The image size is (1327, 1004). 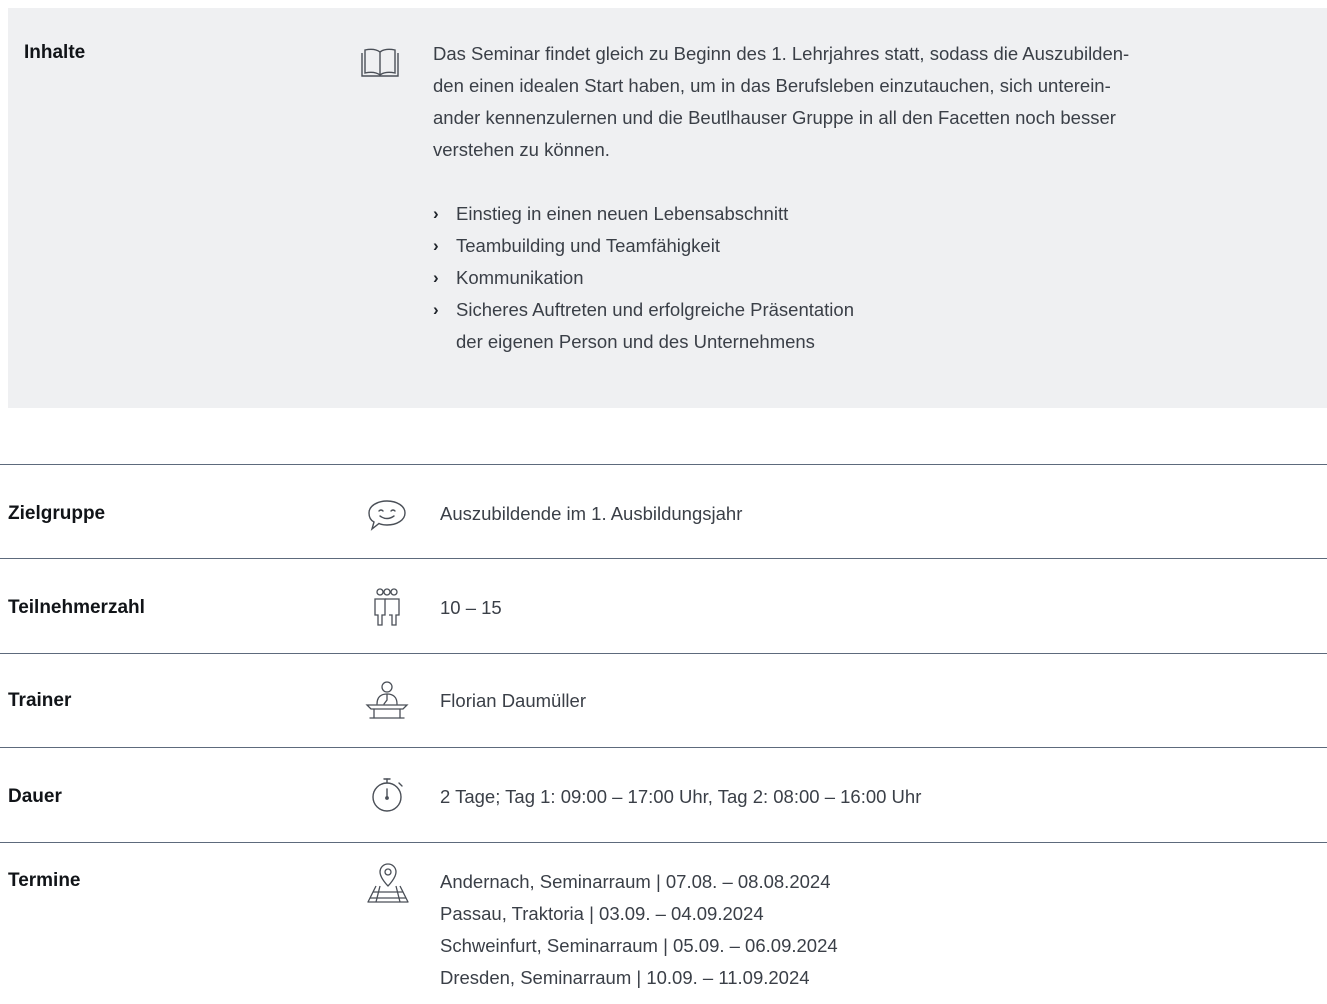 I want to click on stopwatch-icon, so click(x=388, y=795).